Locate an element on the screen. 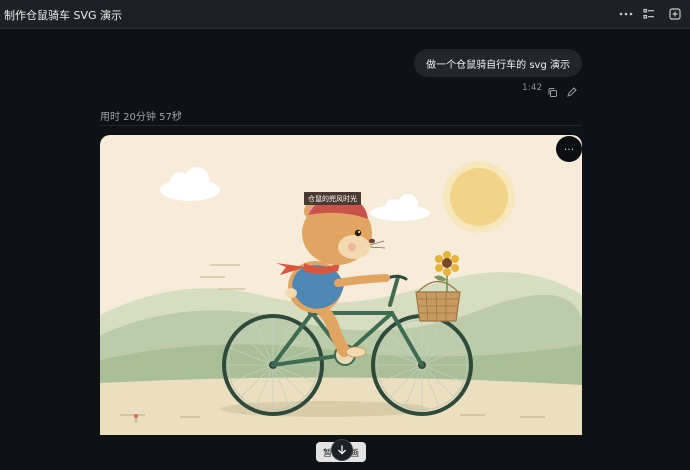 Image resolution: width=690 pixels, height=470 pixels. divider is located at coordinates (341, 125).